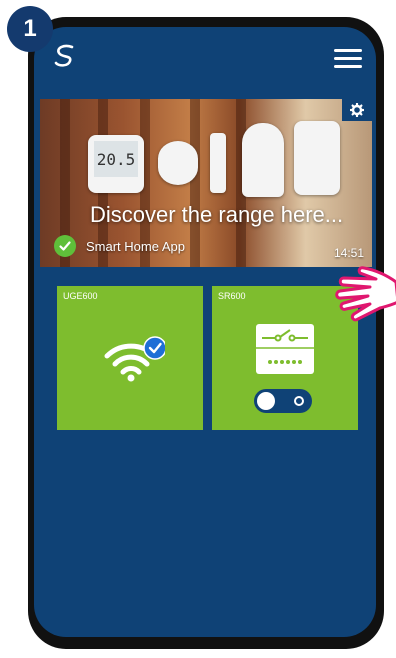 This screenshot has height=658, width=396. I want to click on step-number-badge: 1, so click(30, 29).